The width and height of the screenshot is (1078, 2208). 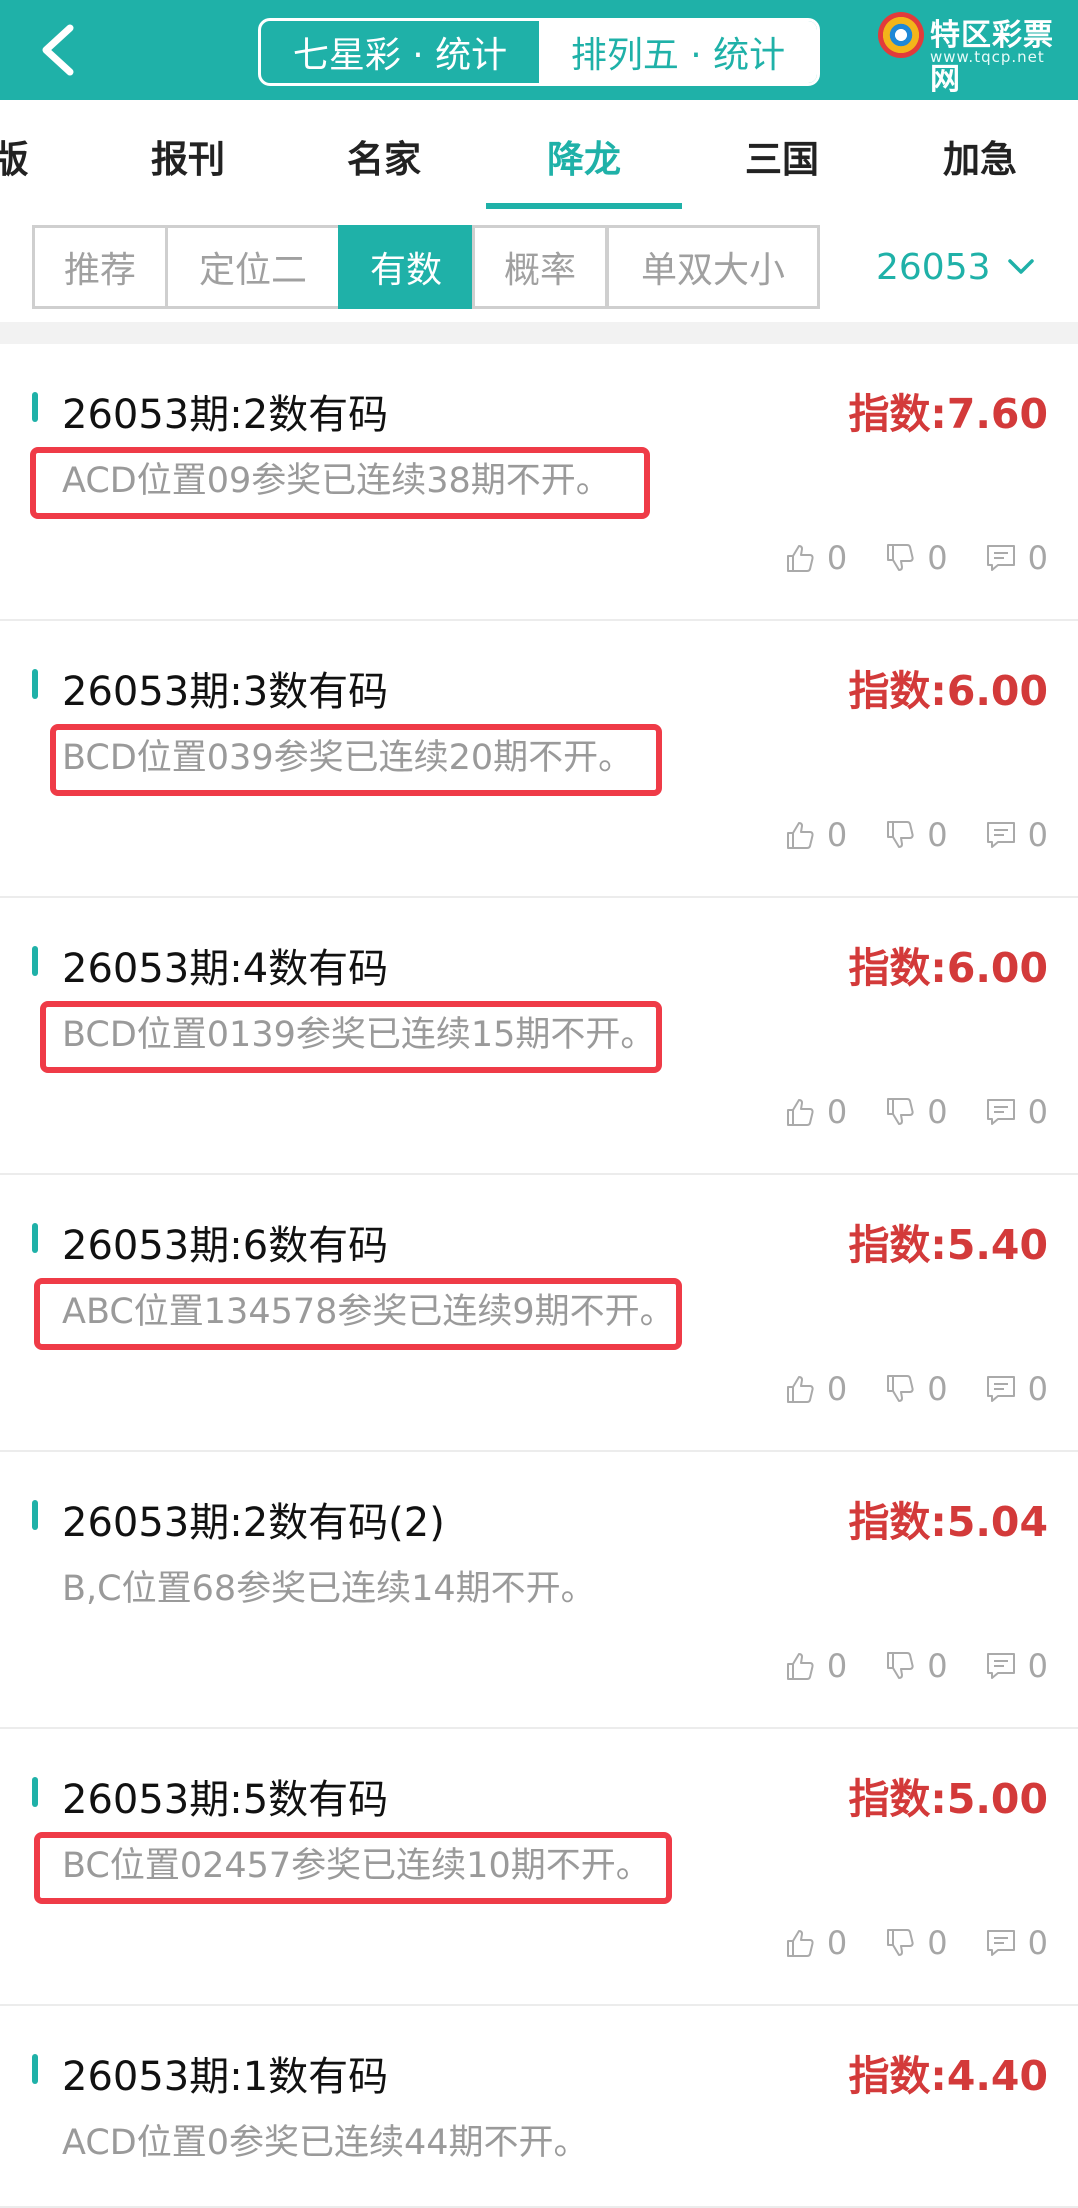 I want to click on filter-bar: 推荐 定位二 有数 概率 单双大小 26053, so click(x=539, y=267).